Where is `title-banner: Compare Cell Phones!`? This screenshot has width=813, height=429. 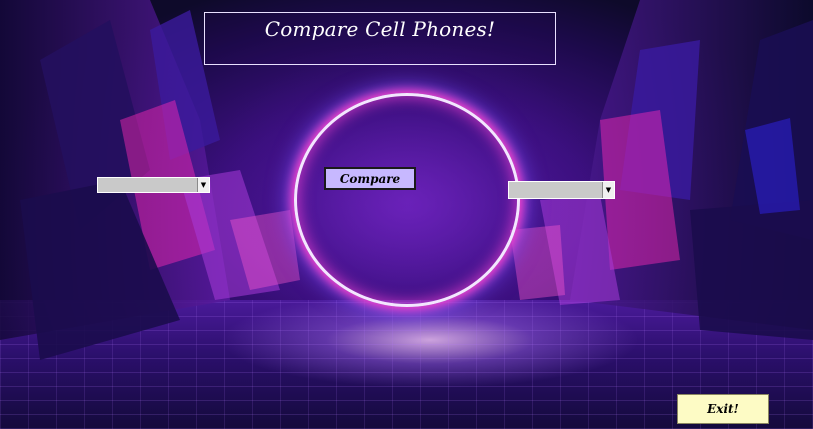
title-banner: Compare Cell Phones! is located at coordinates (380, 38).